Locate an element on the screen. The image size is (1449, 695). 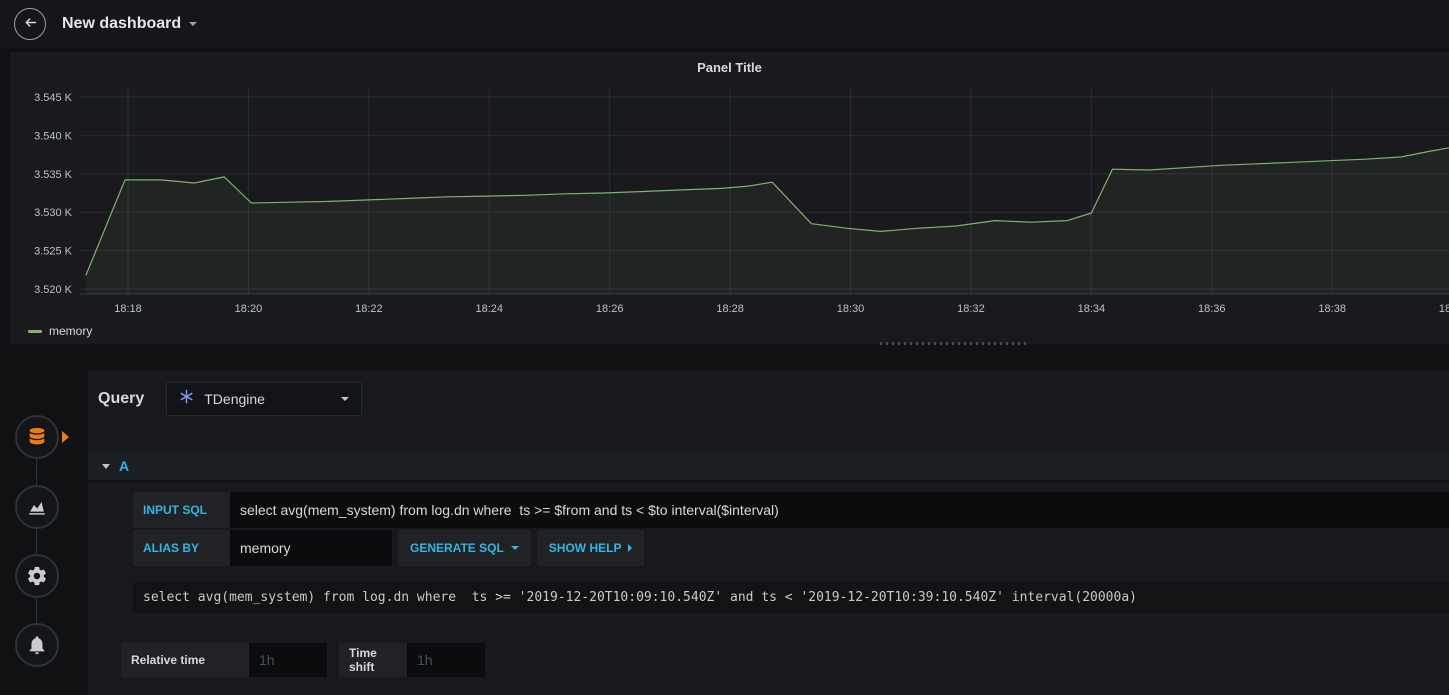
svg-text: 18:36 is located at coordinates (1212, 309).